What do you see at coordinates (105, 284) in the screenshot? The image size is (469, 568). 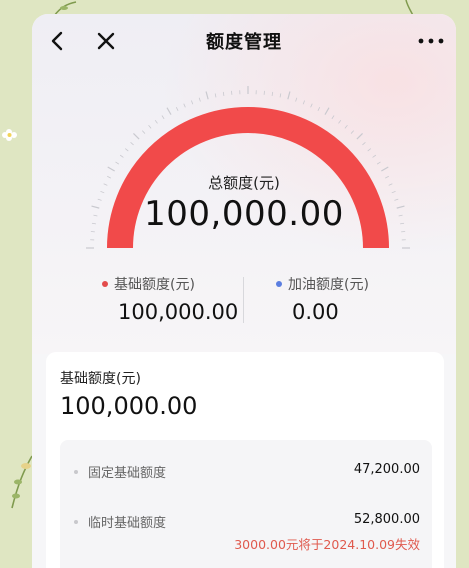 I see `base-quota-dot-icon` at bounding box center [105, 284].